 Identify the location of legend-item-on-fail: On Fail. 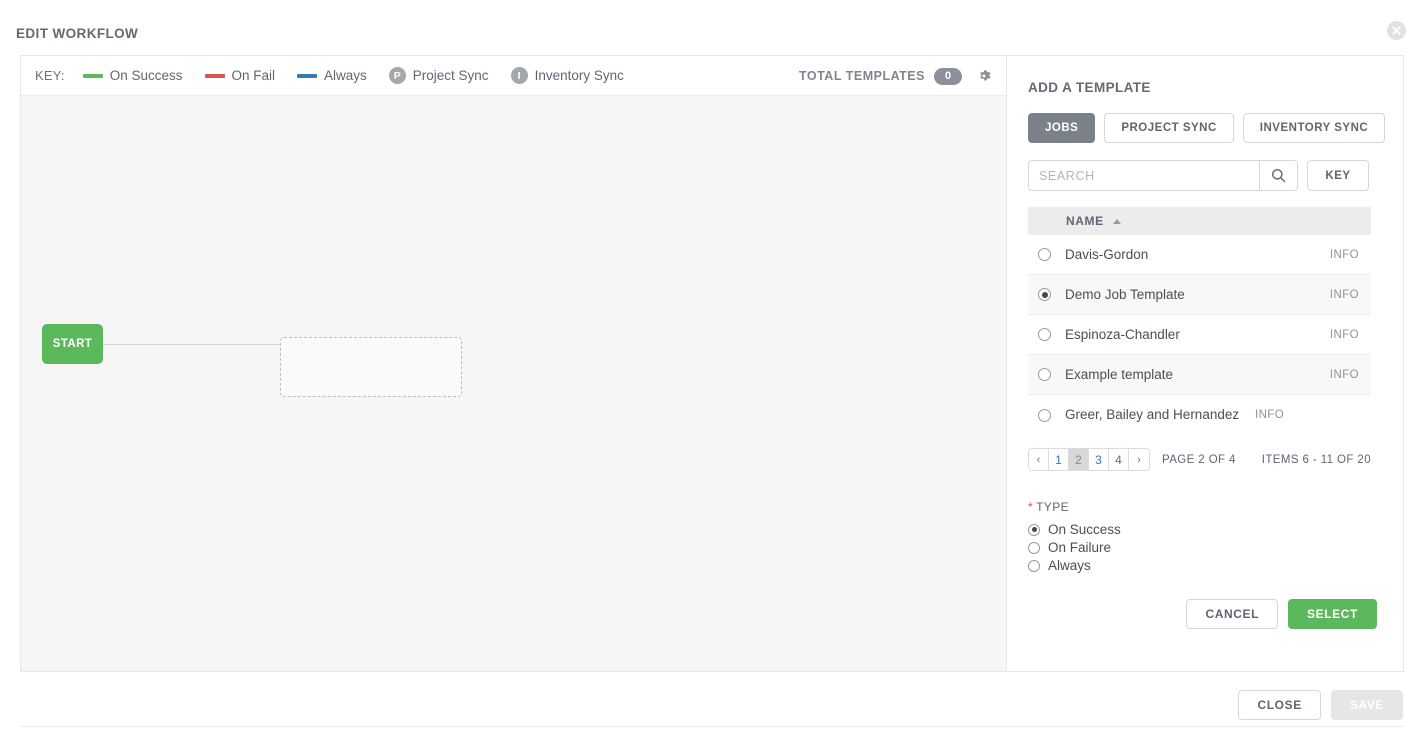
(240, 75).